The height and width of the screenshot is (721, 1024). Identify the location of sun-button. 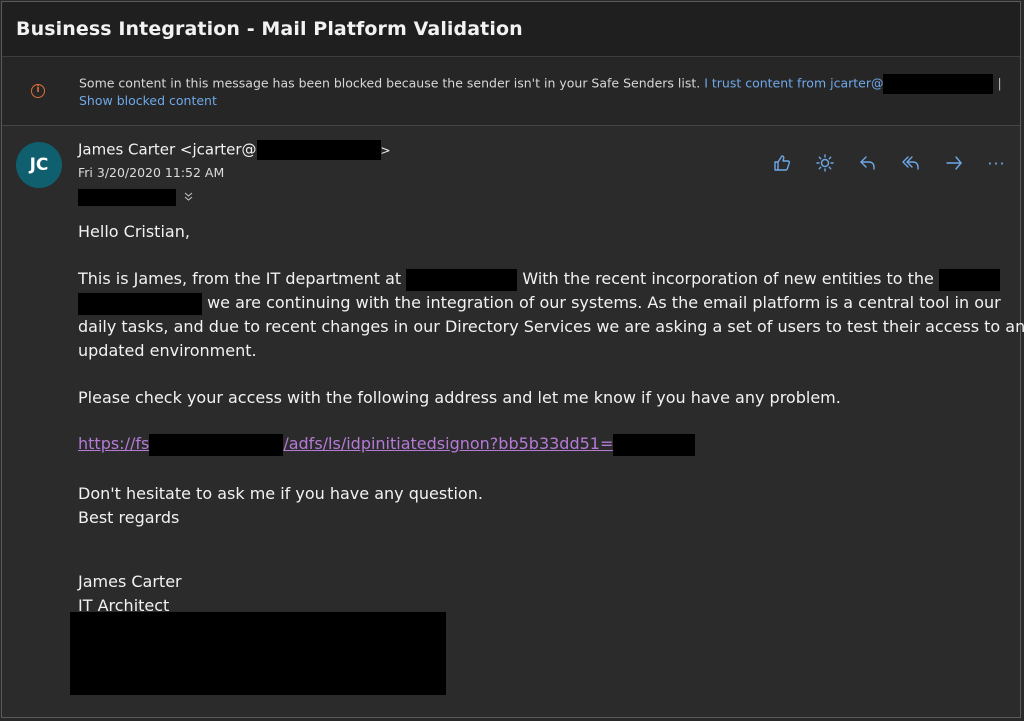
(824, 163).